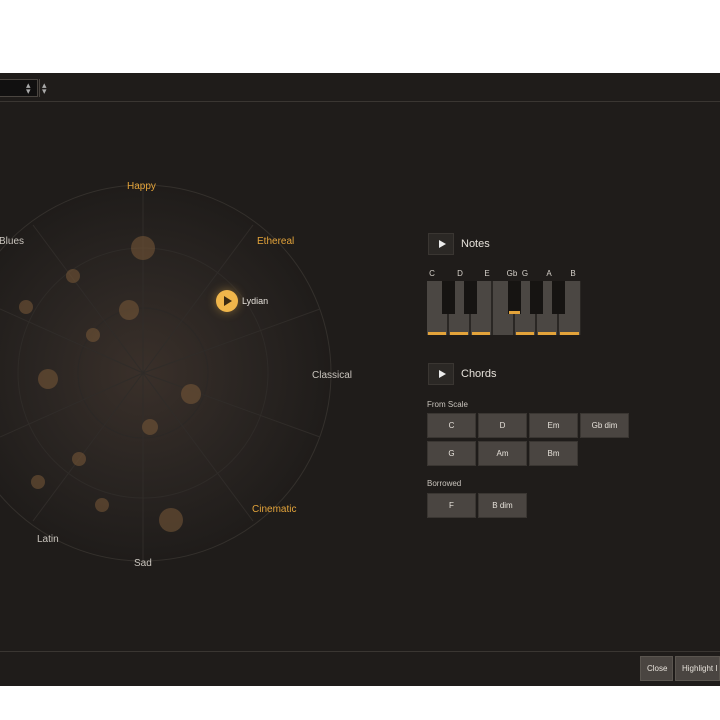 The width and height of the screenshot is (720, 720). Describe the element at coordinates (48, 539) in the screenshot. I see `wheel-label-latin: Latin` at that location.